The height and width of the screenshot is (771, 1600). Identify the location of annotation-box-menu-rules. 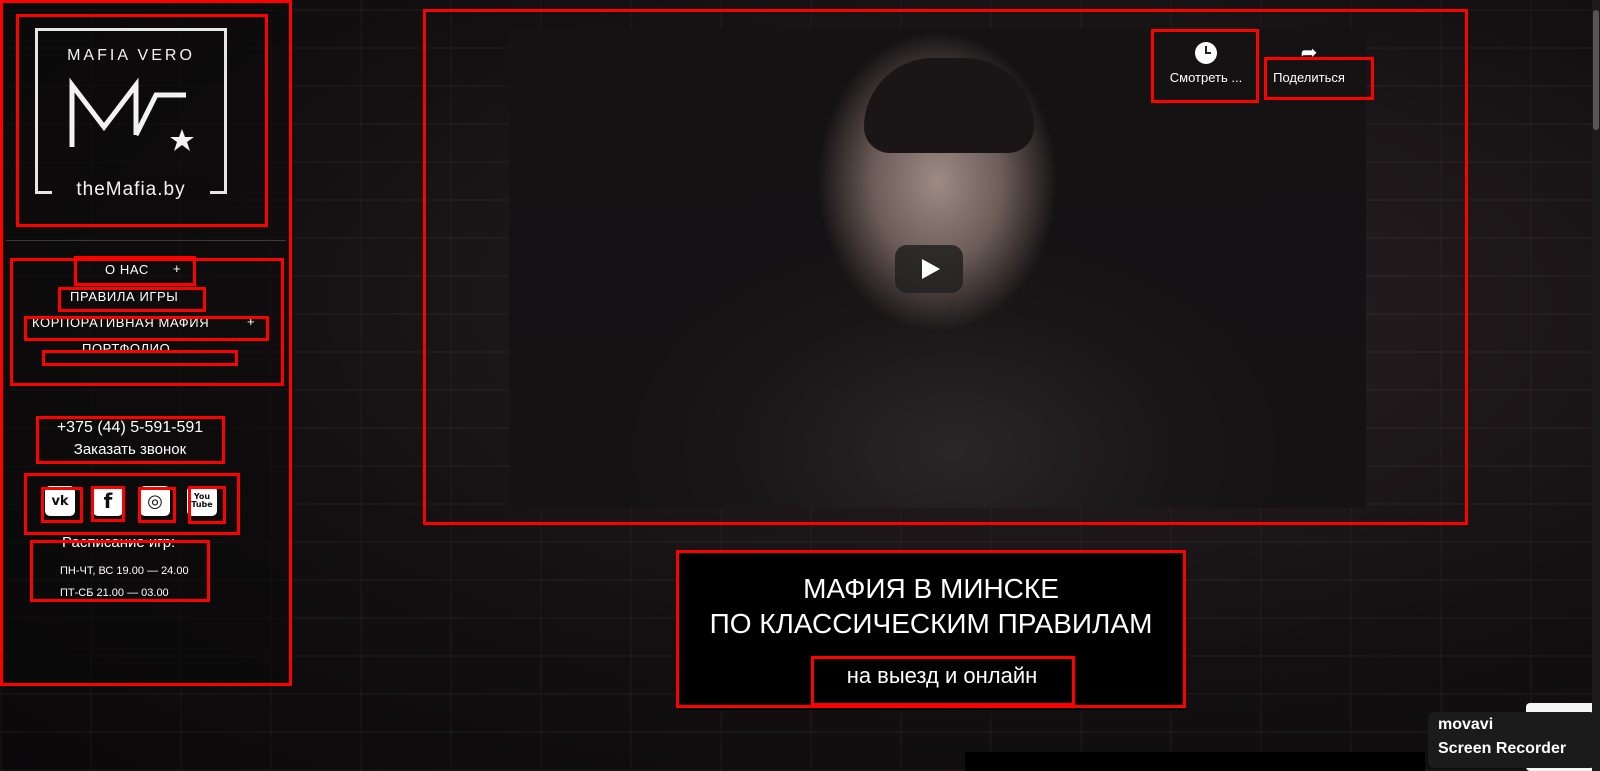
(132, 299).